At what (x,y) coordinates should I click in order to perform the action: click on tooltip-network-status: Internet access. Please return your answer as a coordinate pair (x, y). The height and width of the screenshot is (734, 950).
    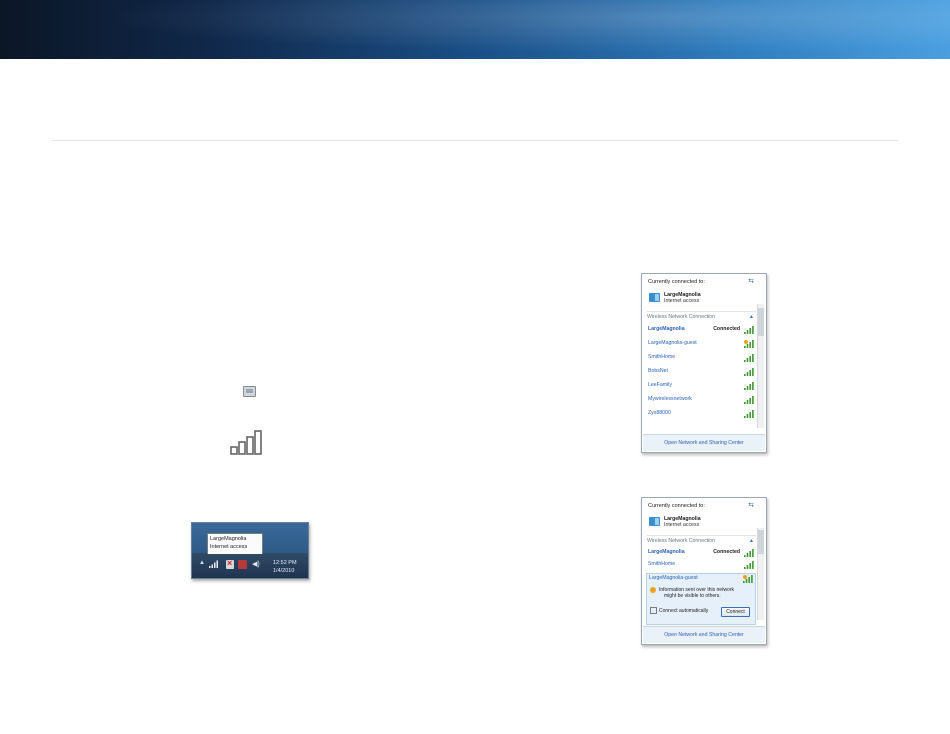
    Looking at the image, I should click on (229, 547).